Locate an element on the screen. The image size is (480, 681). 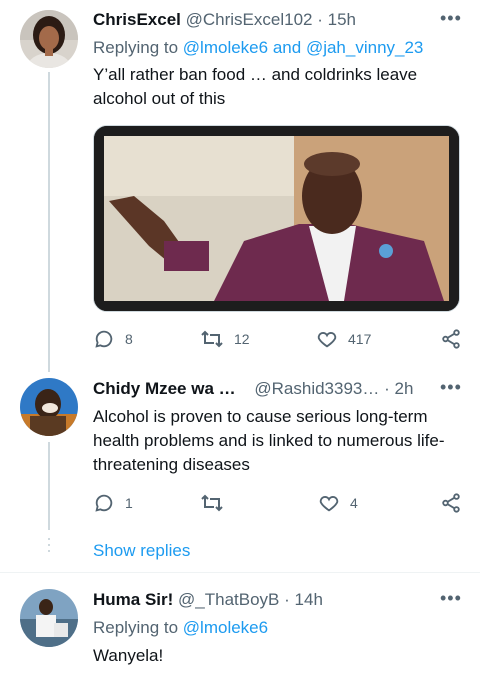
reply-button: 1 is located at coordinates (113, 503).